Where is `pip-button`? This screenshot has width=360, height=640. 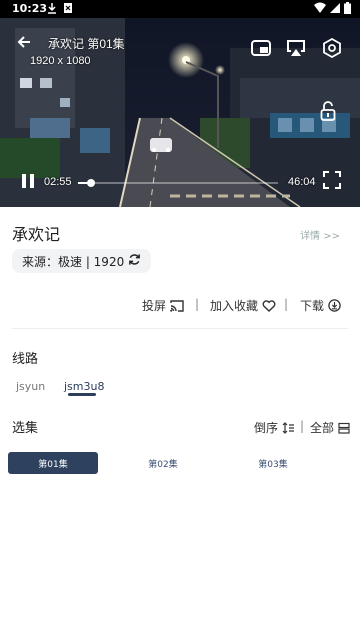 pip-button is located at coordinates (261, 50).